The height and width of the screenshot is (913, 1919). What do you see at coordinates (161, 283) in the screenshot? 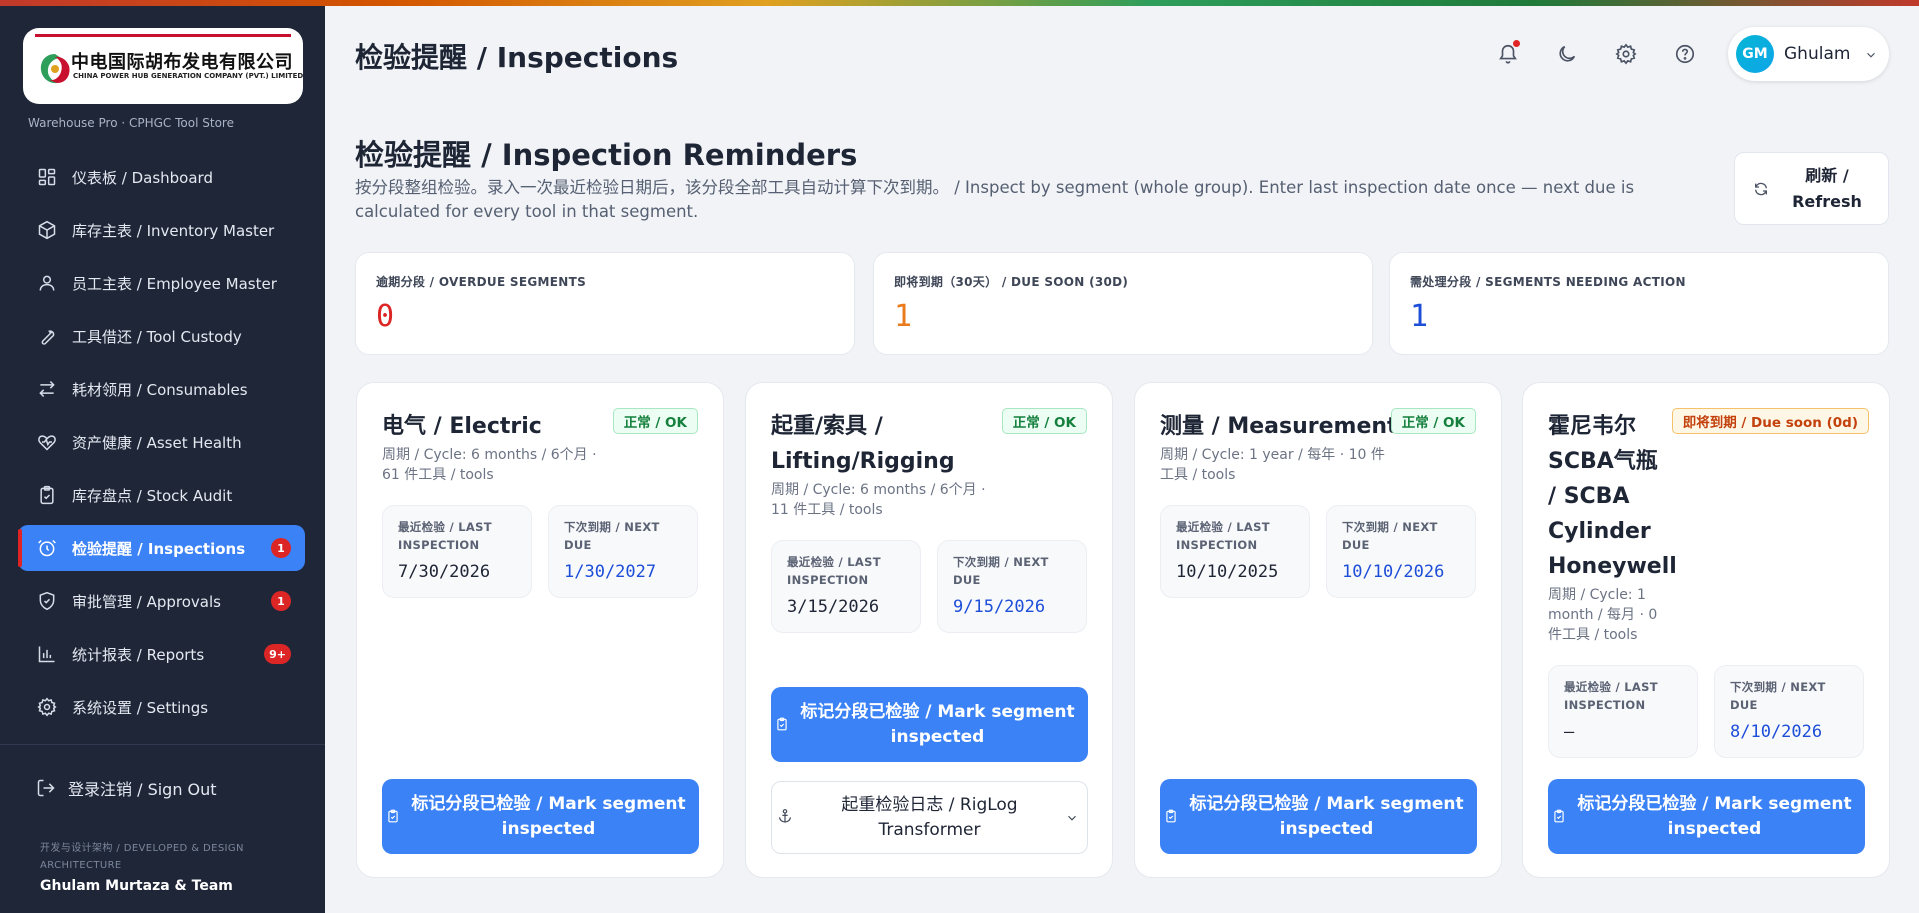
I see `sidebar-item-employees: 员工主表 / Employee Master` at bounding box center [161, 283].